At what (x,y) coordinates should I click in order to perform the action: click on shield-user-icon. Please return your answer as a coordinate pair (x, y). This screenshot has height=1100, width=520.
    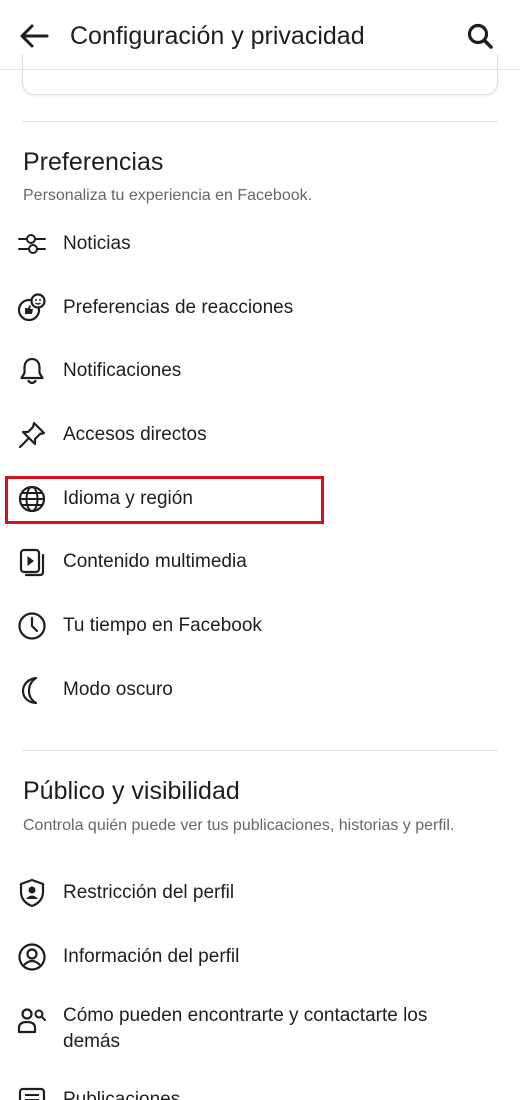
    Looking at the image, I should click on (32, 893).